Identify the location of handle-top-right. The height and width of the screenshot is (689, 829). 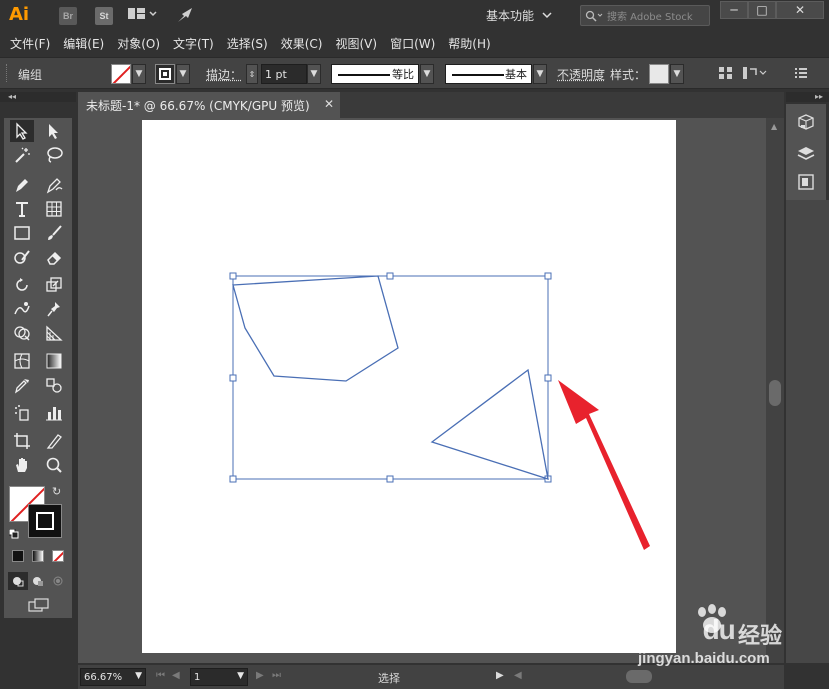
(548, 276).